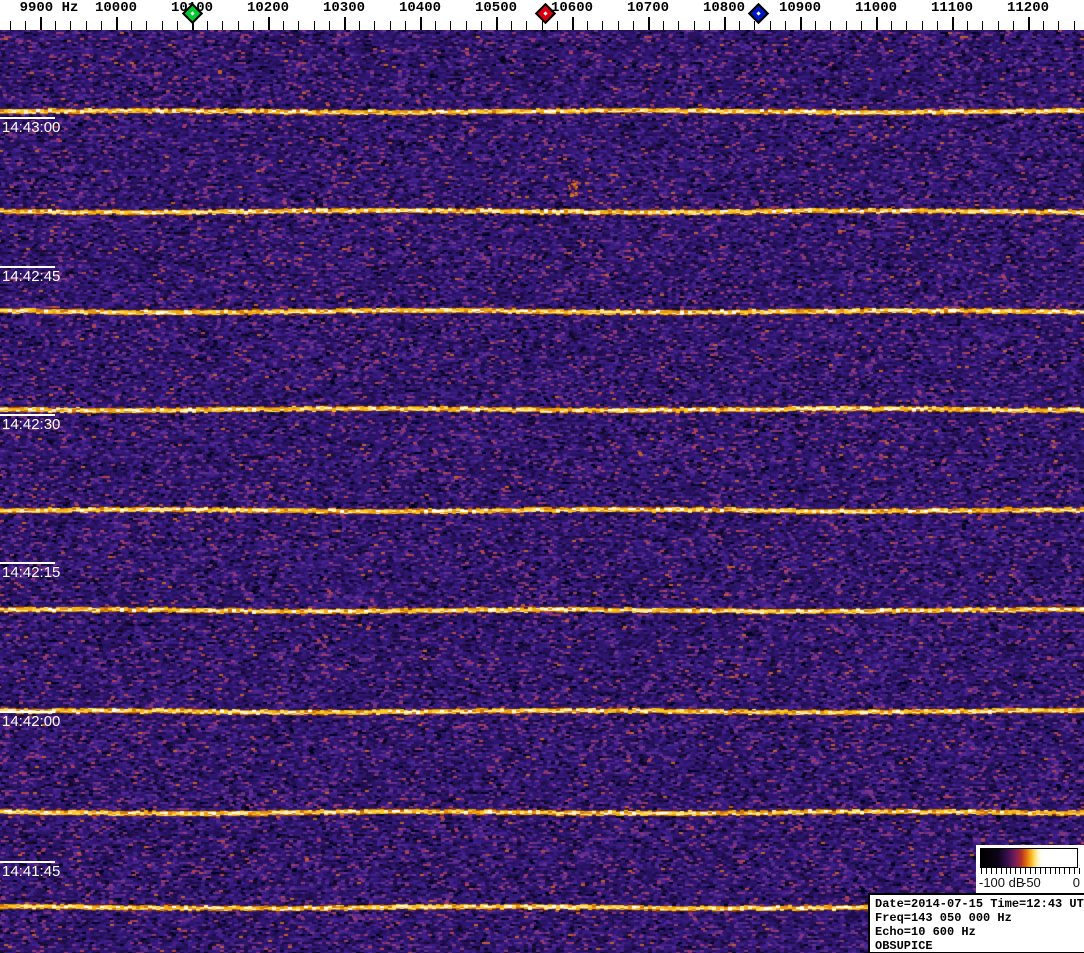 The height and width of the screenshot is (953, 1084). I want to click on blue-marker, so click(759, 13).